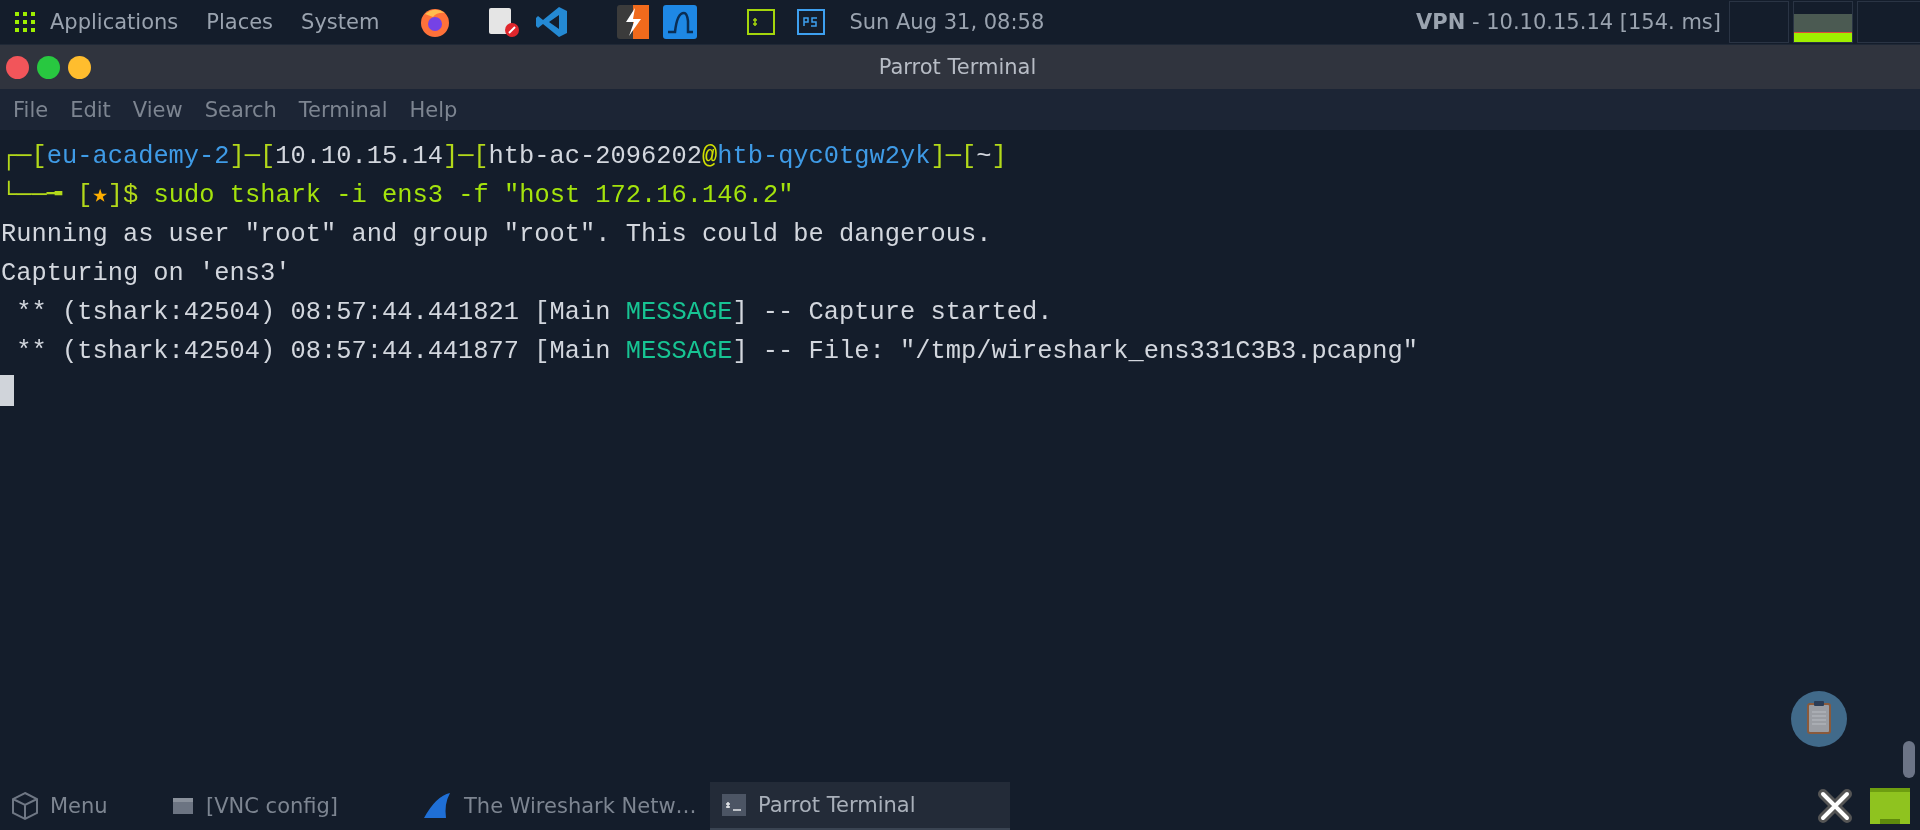 The image size is (1920, 830). Describe the element at coordinates (534, 313) in the screenshot. I see `terminal-line: ** (tshark:42504) 08:57:44.441821 [Main MESSAGE] -- Capture started.` at that location.